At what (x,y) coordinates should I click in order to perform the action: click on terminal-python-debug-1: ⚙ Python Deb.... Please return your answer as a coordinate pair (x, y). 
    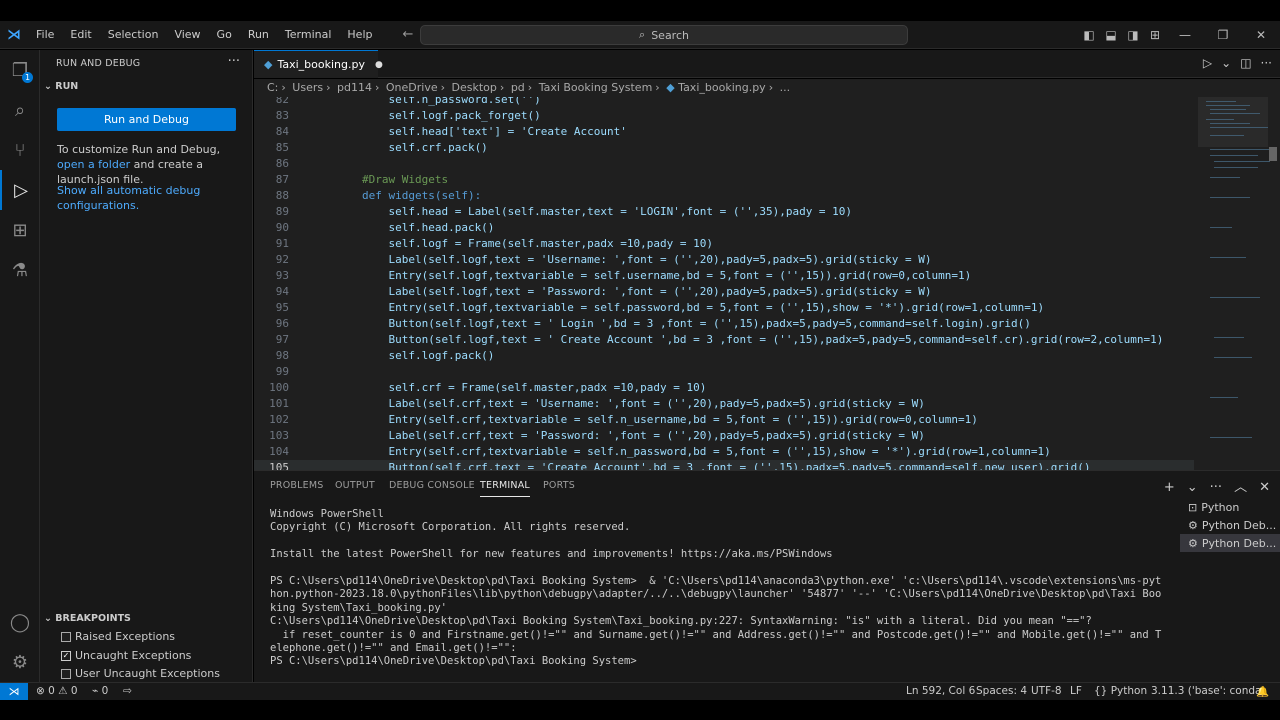
    Looking at the image, I should click on (1230, 525).